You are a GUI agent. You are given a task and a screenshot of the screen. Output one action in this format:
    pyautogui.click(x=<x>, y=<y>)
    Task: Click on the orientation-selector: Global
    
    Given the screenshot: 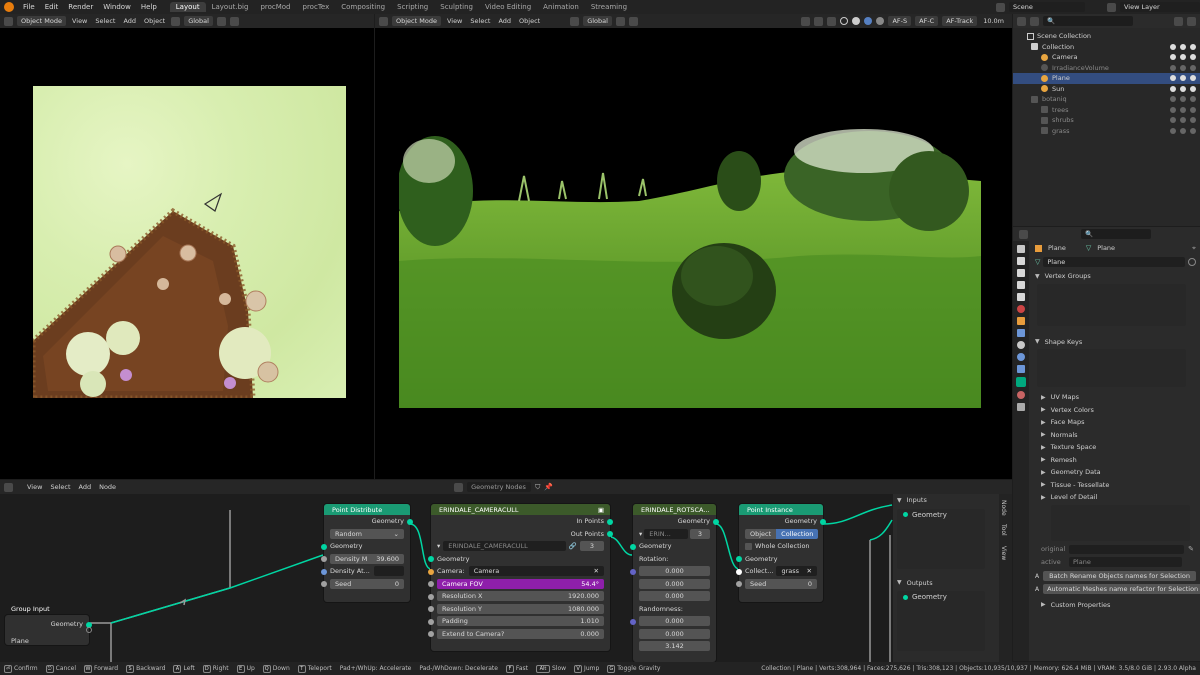 What is the action you would take?
    pyautogui.click(x=198, y=21)
    